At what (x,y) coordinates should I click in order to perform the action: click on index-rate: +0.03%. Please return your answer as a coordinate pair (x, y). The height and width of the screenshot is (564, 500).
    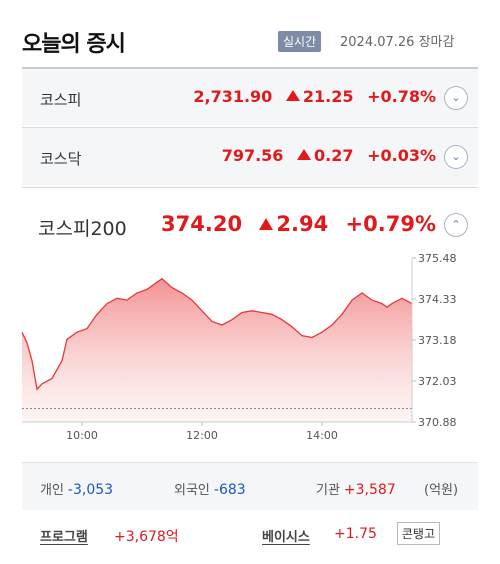
    Looking at the image, I should click on (401, 155).